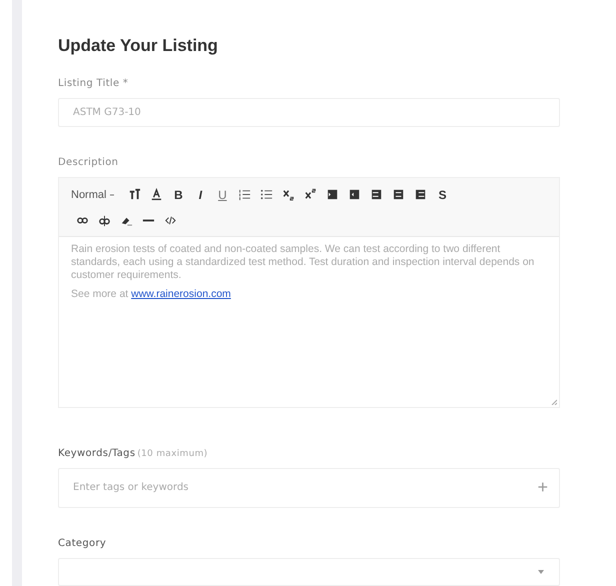  What do you see at coordinates (541, 572) in the screenshot?
I see `caret-icon` at bounding box center [541, 572].